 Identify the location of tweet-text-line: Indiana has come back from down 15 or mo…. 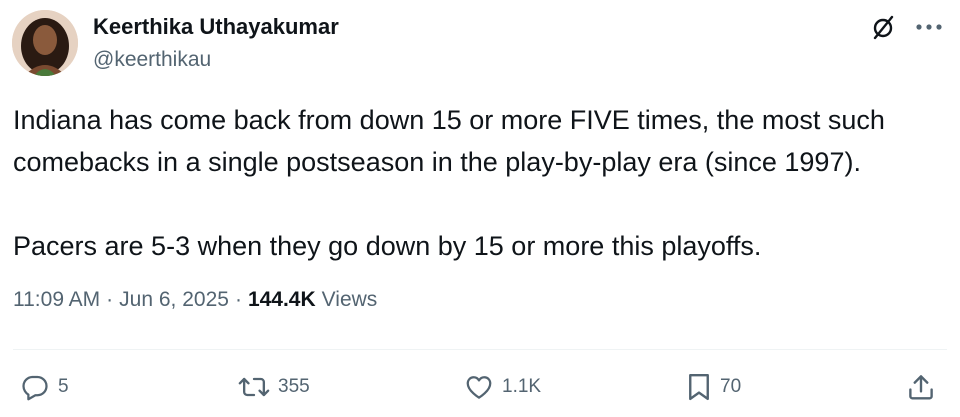
(449, 120).